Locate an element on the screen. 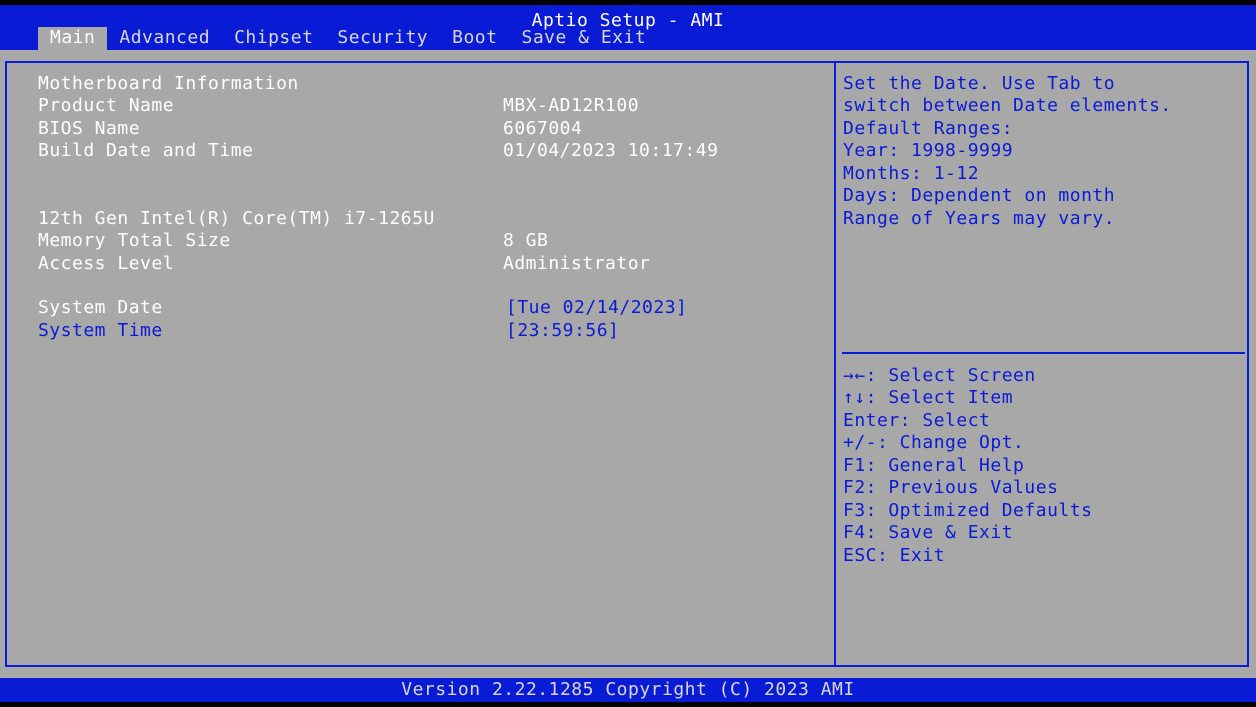 The height and width of the screenshot is (707, 1256). key-hint-change-opt: +/-: Change Opt. is located at coordinates (934, 442).